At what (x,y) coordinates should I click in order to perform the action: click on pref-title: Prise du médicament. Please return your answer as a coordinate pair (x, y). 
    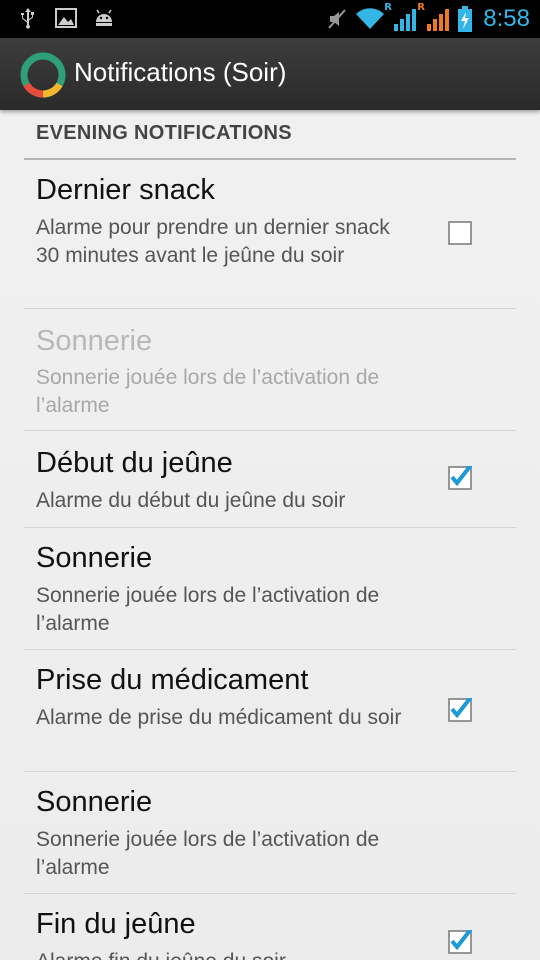
    Looking at the image, I should click on (172, 680).